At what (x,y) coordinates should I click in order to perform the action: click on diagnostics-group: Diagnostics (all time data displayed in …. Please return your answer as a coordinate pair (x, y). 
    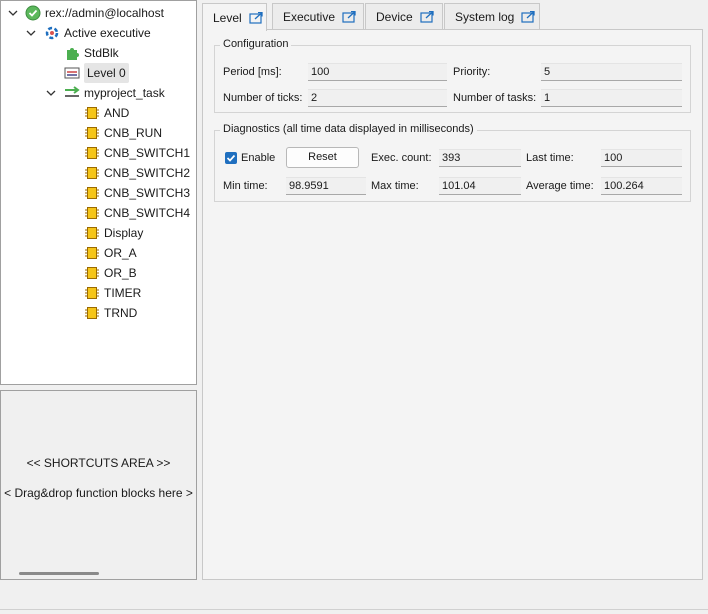
    Looking at the image, I should click on (452, 162).